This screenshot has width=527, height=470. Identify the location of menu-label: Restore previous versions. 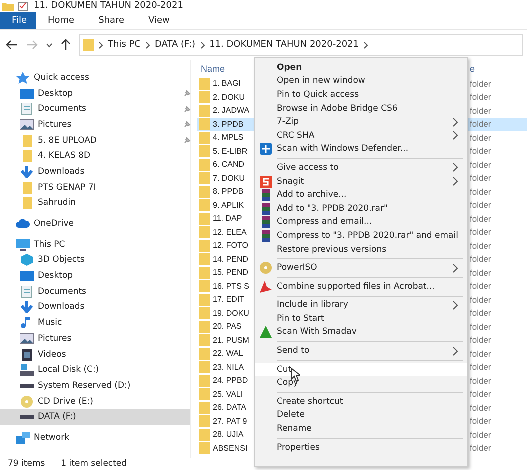
(332, 249).